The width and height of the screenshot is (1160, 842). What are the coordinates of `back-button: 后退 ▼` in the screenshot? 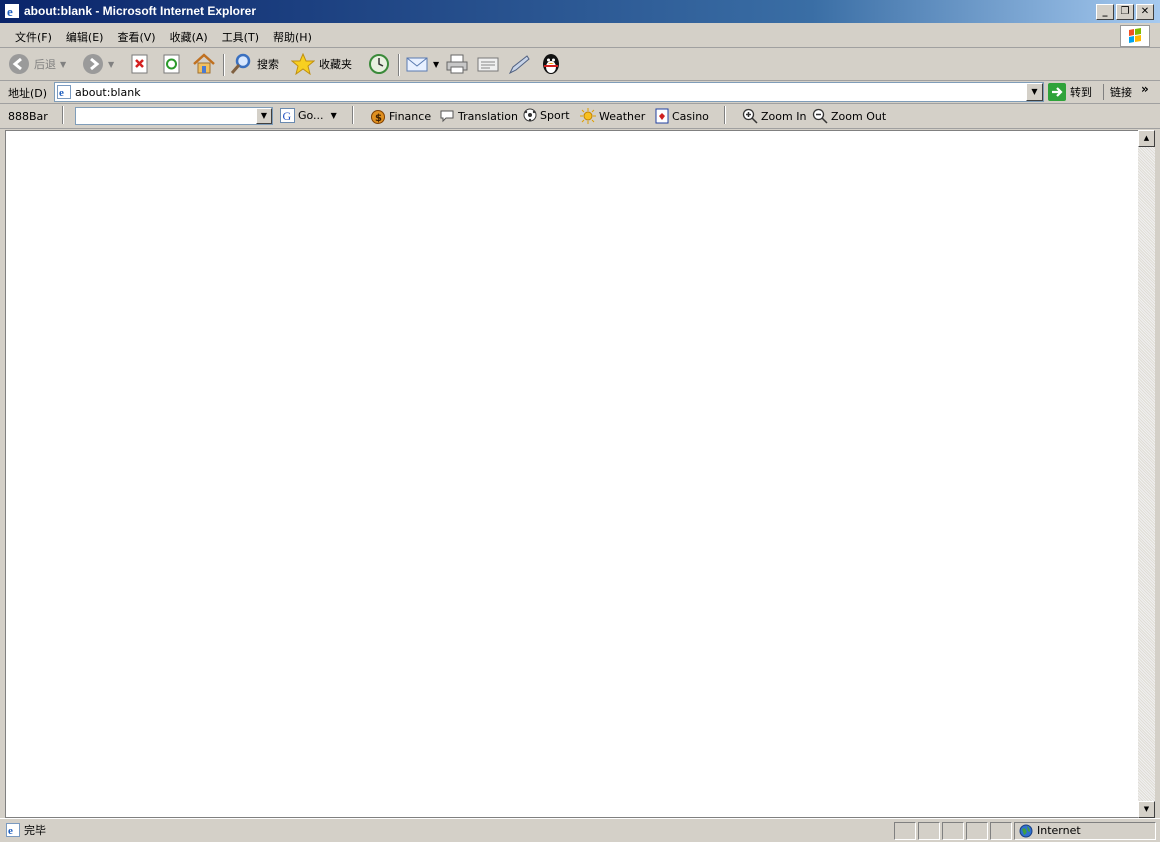 It's located at (37, 64).